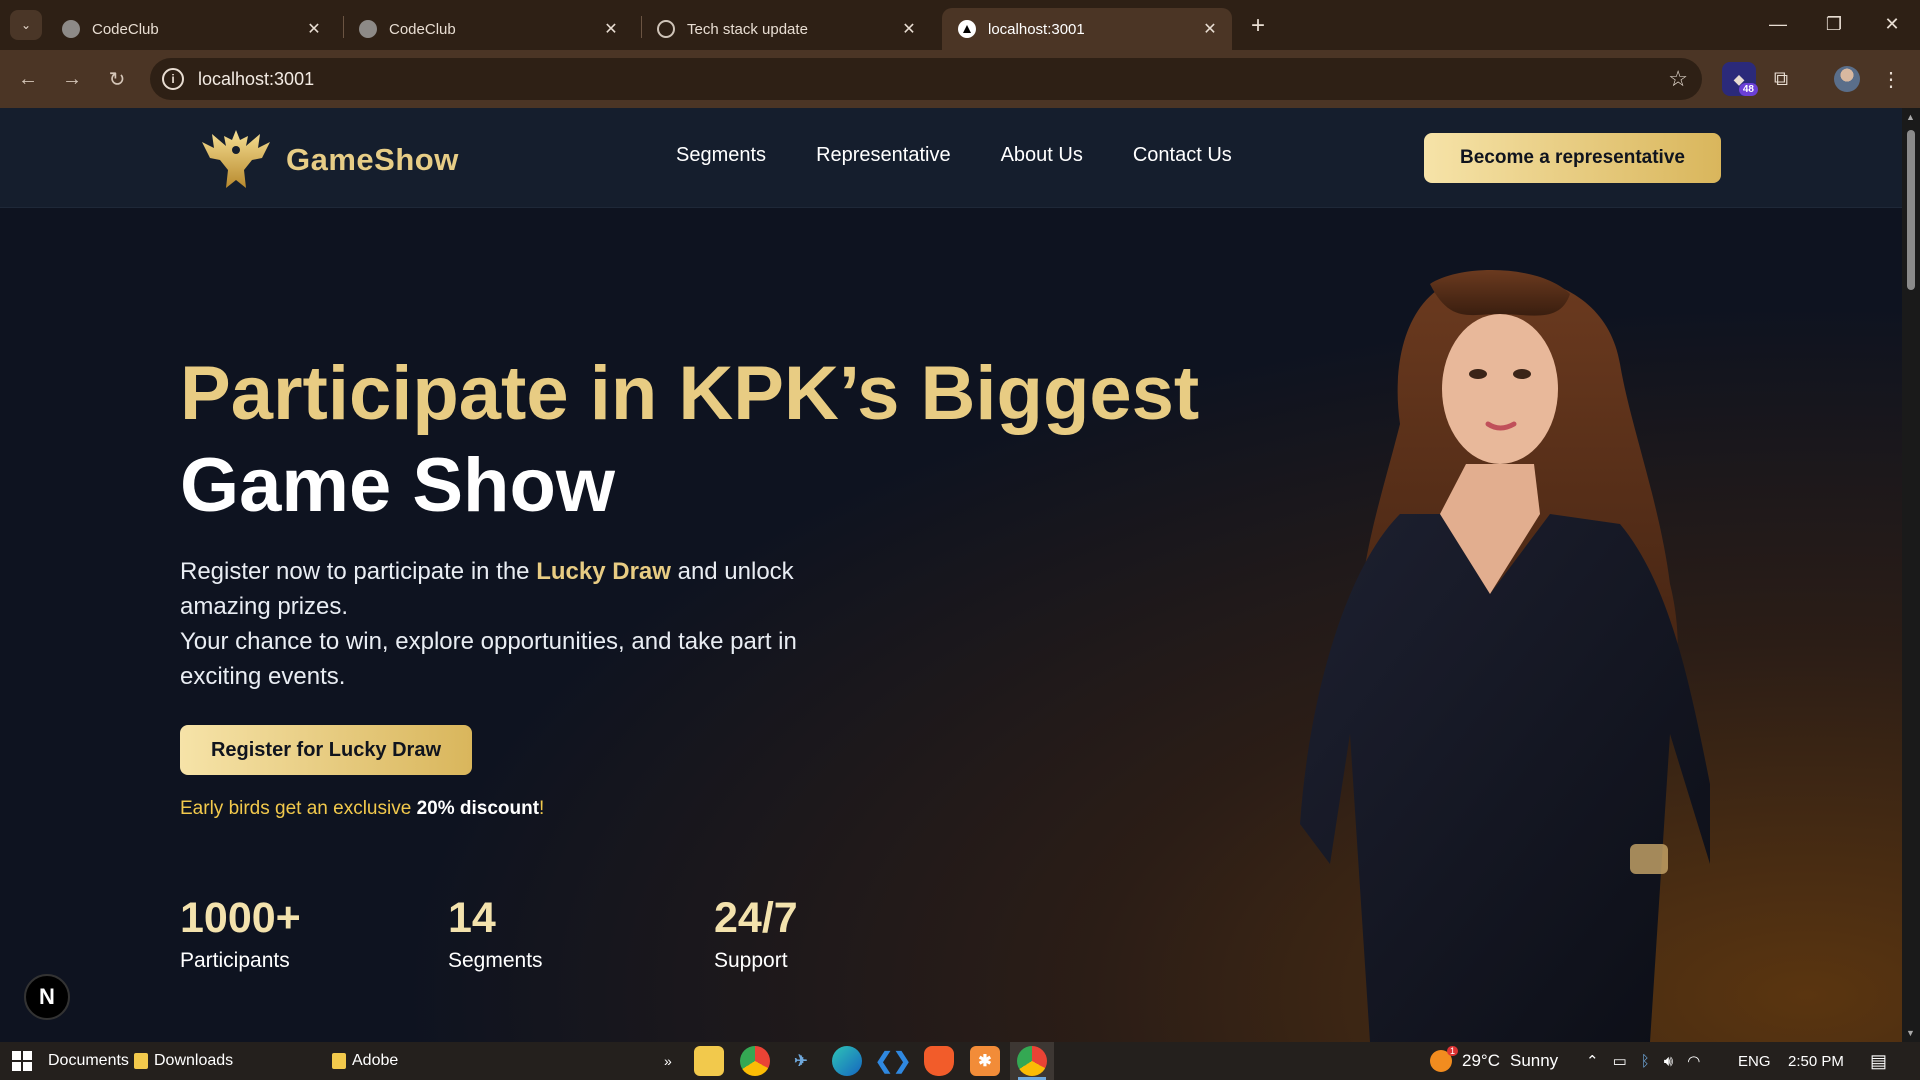 This screenshot has height=1080, width=1920. Describe the element at coordinates (967, 29) in the screenshot. I see `triangle-icon` at that location.